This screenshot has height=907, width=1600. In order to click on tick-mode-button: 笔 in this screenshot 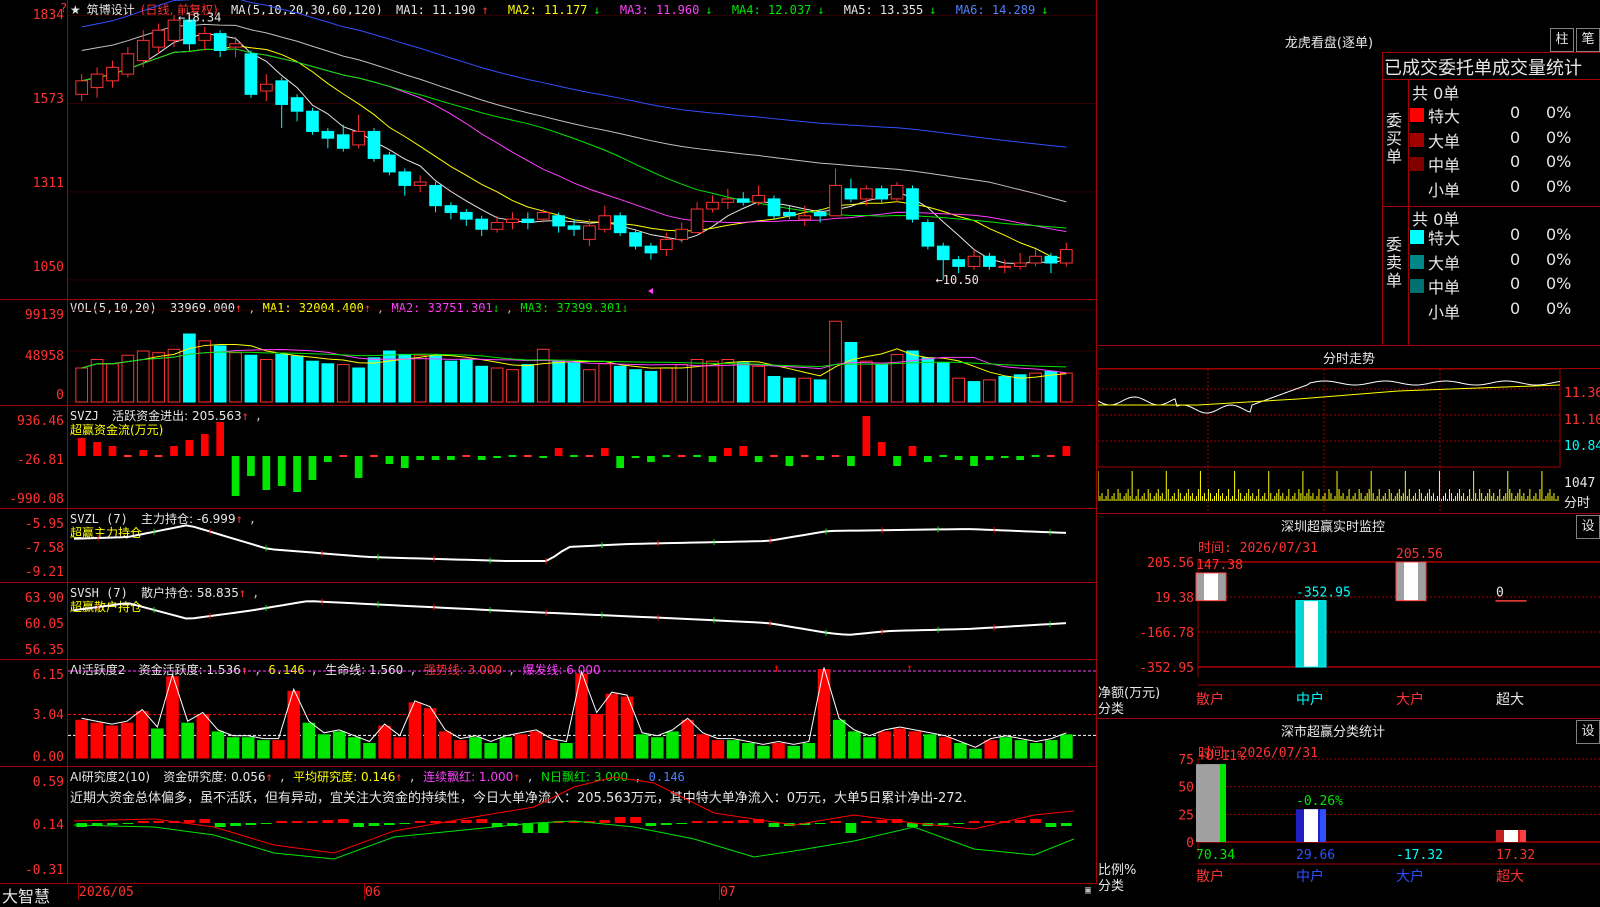, I will do `click(1588, 40)`.